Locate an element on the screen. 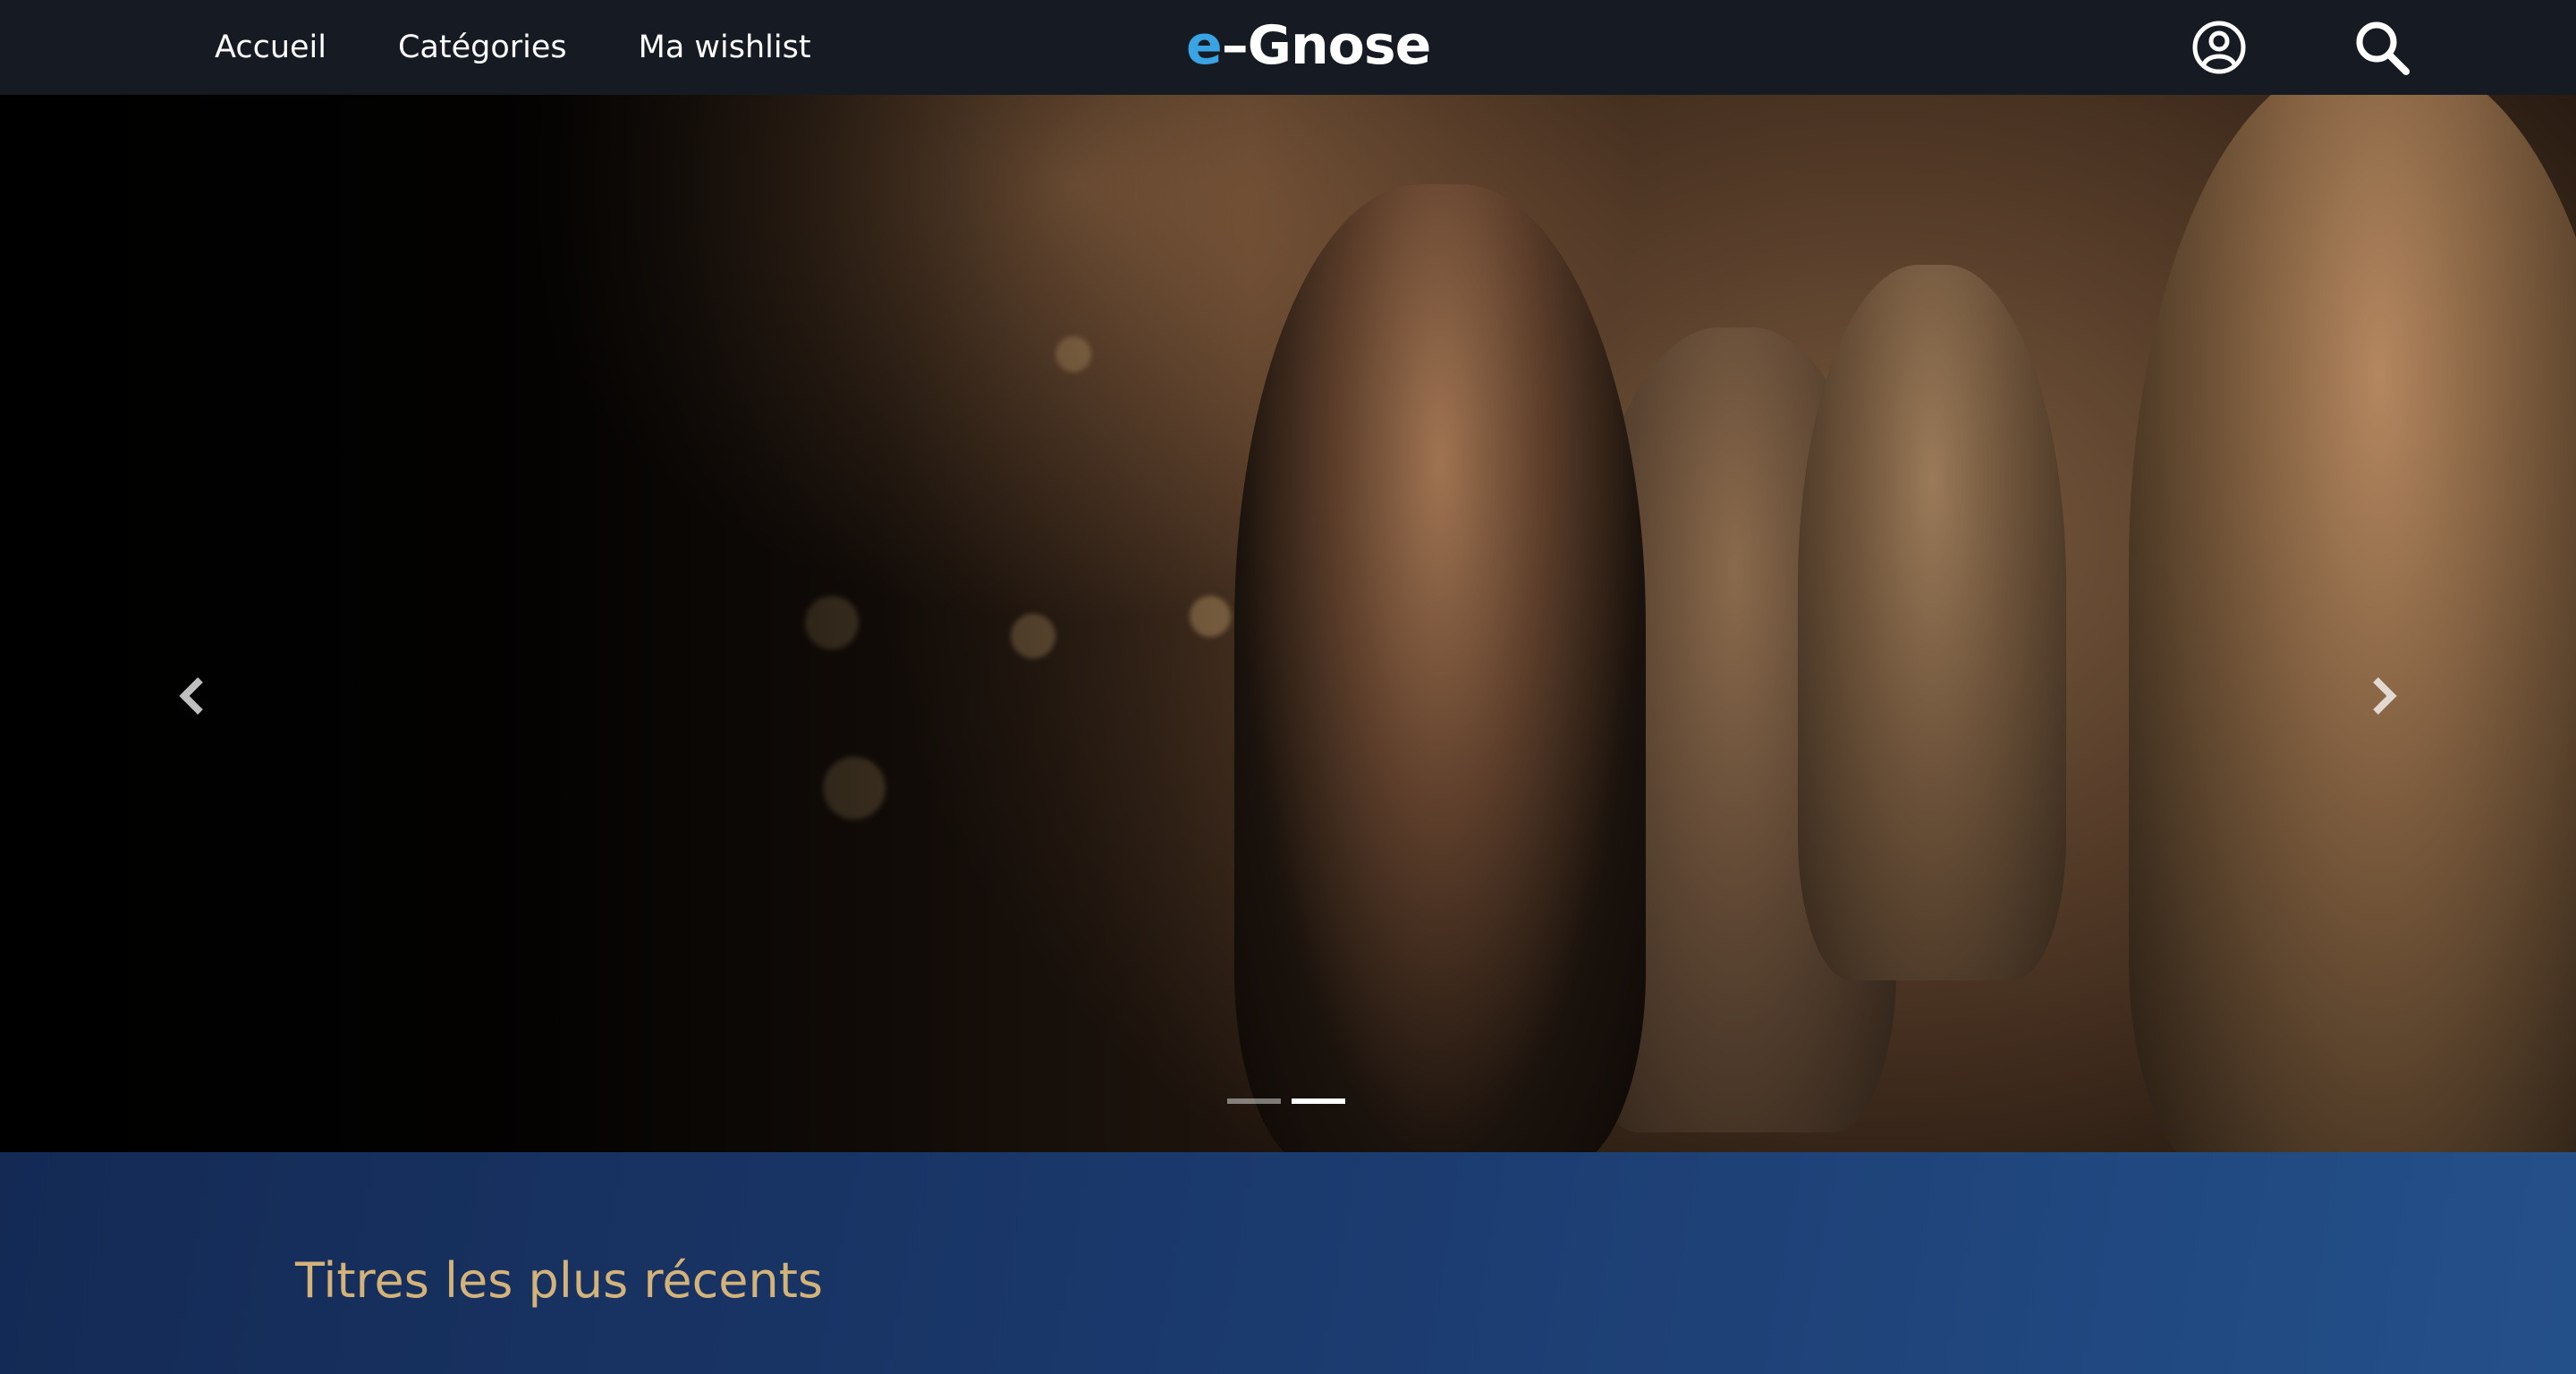  logo-prefix: e is located at coordinates (1204, 45).